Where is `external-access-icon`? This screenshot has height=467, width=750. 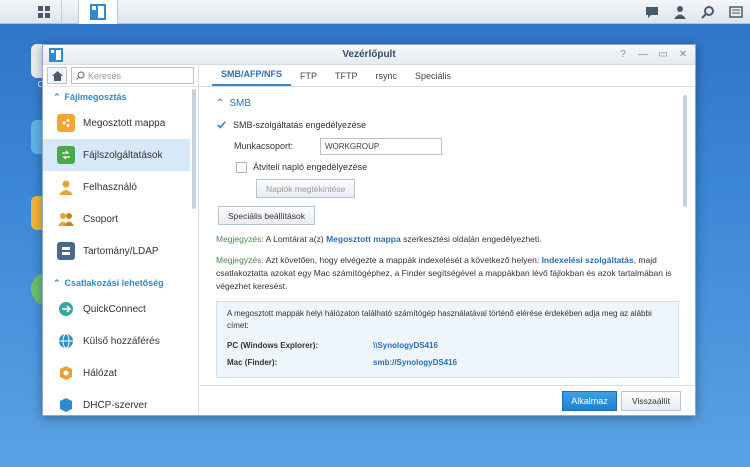 external-access-icon is located at coordinates (66, 341).